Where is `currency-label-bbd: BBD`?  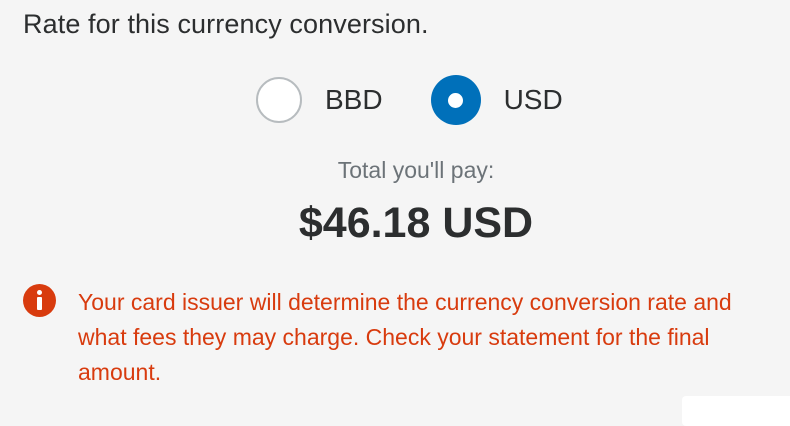 currency-label-bbd: BBD is located at coordinates (354, 100).